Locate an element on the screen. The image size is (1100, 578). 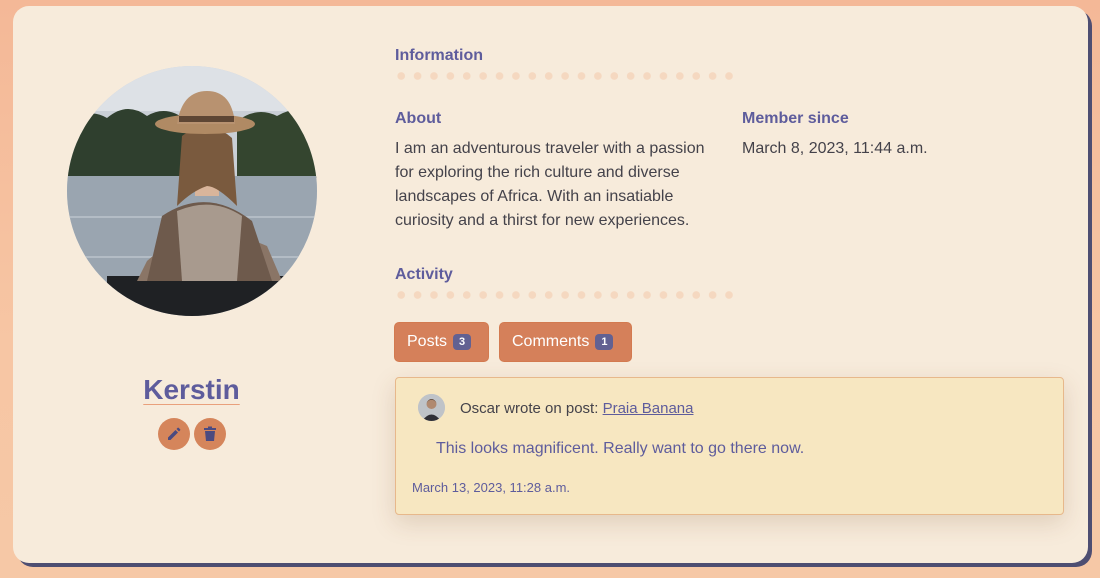
information-divider is located at coordinates (563, 76).